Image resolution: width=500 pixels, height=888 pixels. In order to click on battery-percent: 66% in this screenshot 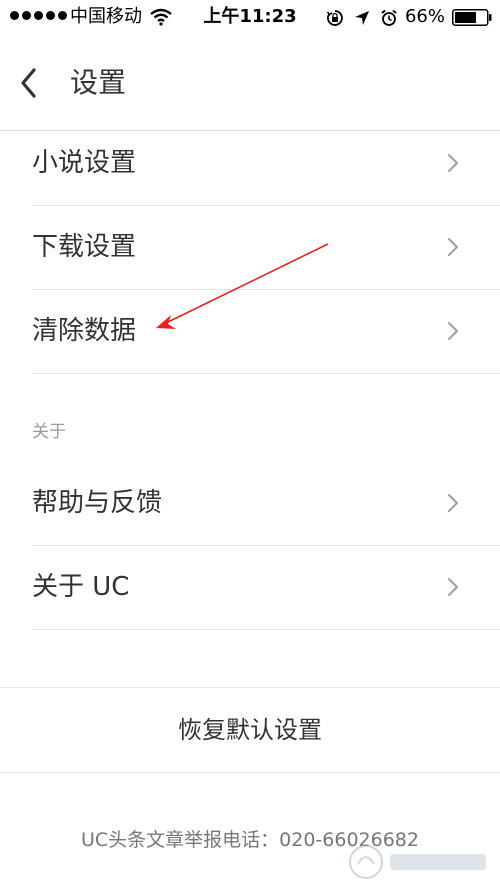, I will do `click(424, 16)`.